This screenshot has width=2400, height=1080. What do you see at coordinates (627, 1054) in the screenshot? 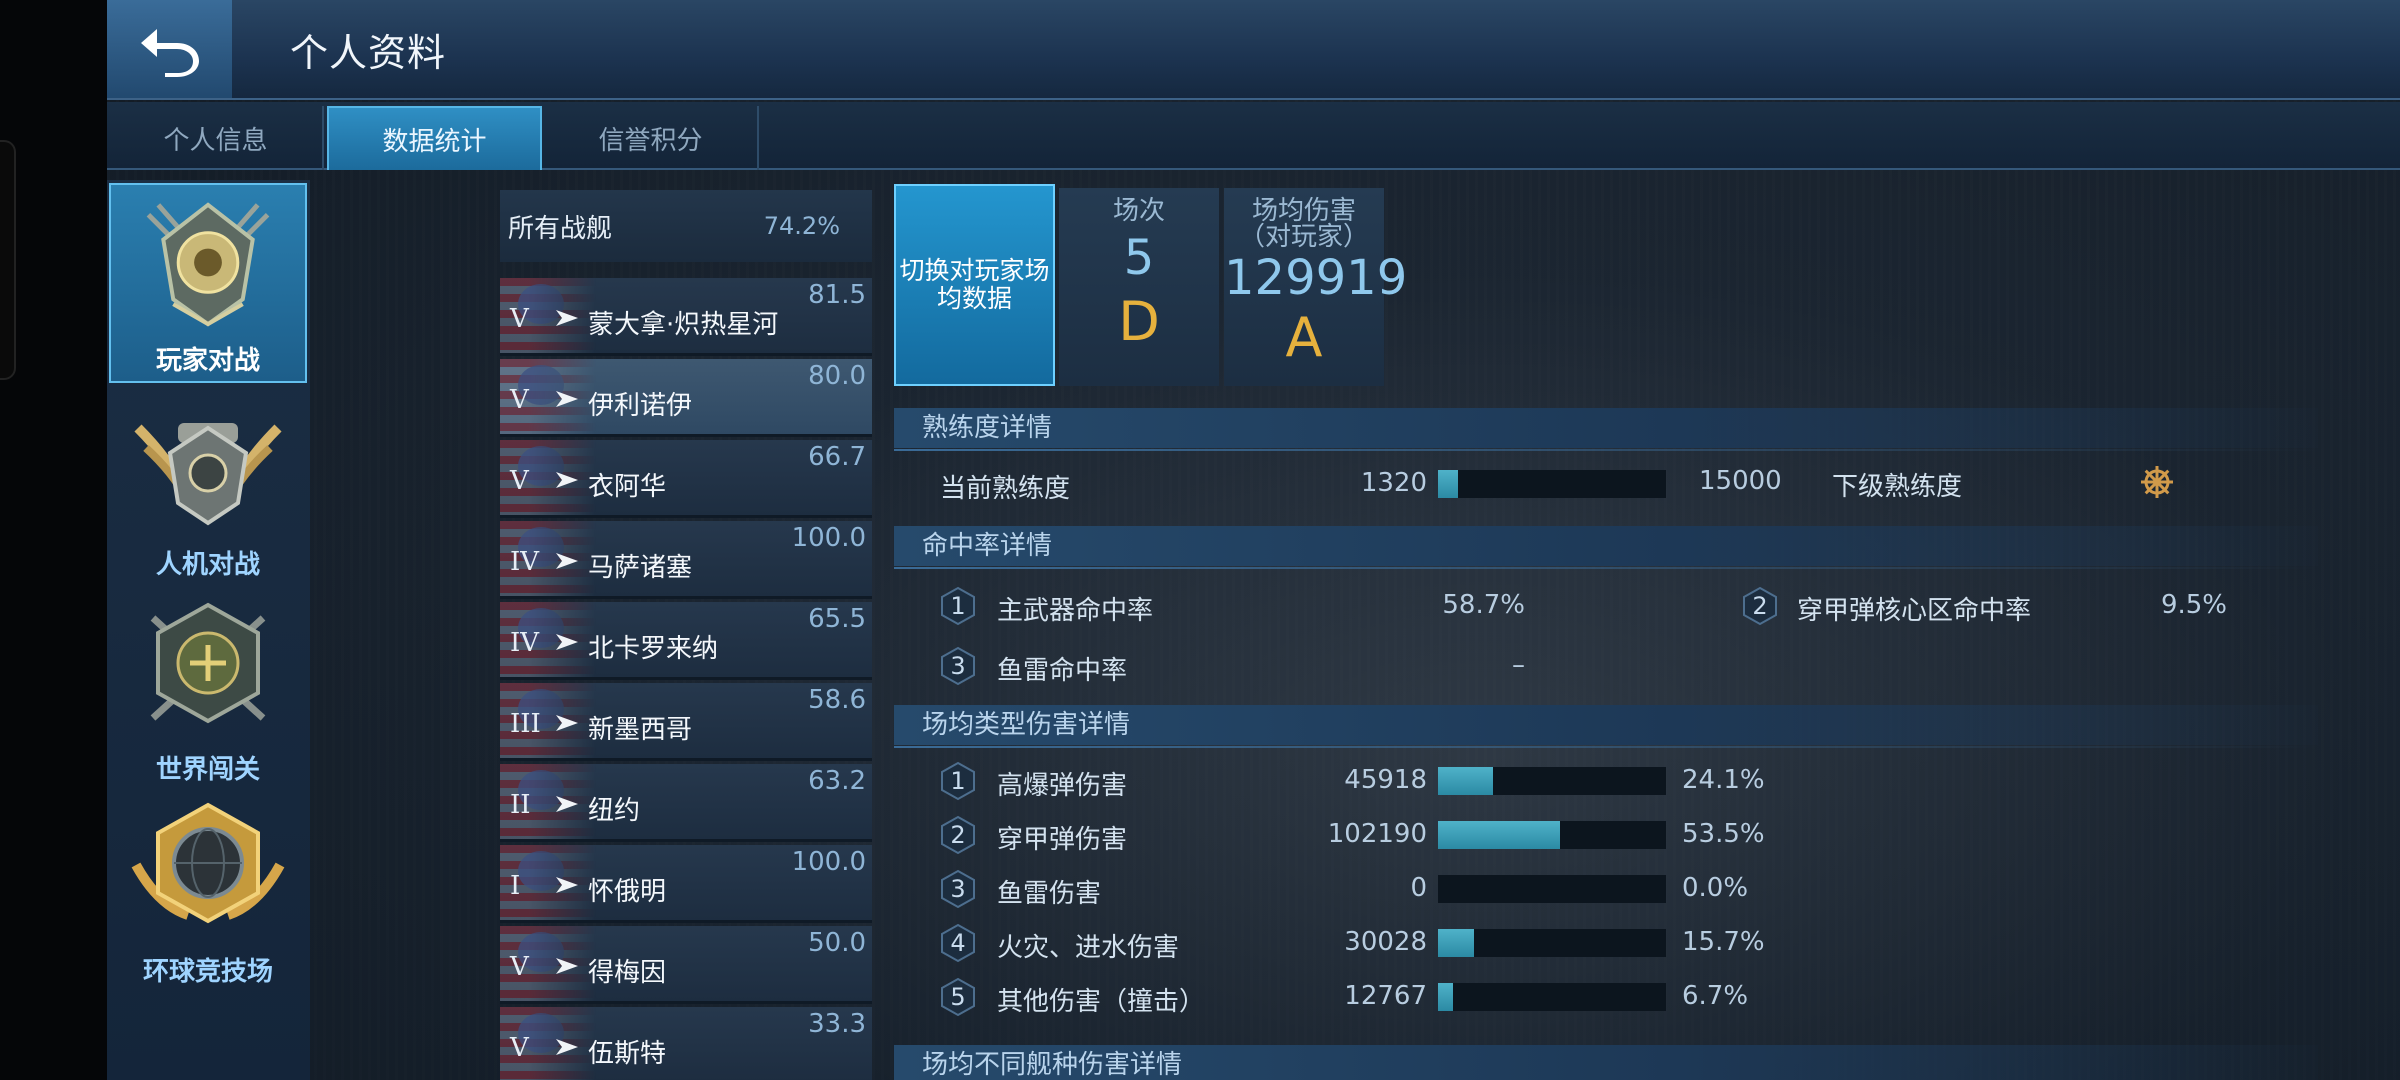
I see `ship-name: 伍斯特` at bounding box center [627, 1054].